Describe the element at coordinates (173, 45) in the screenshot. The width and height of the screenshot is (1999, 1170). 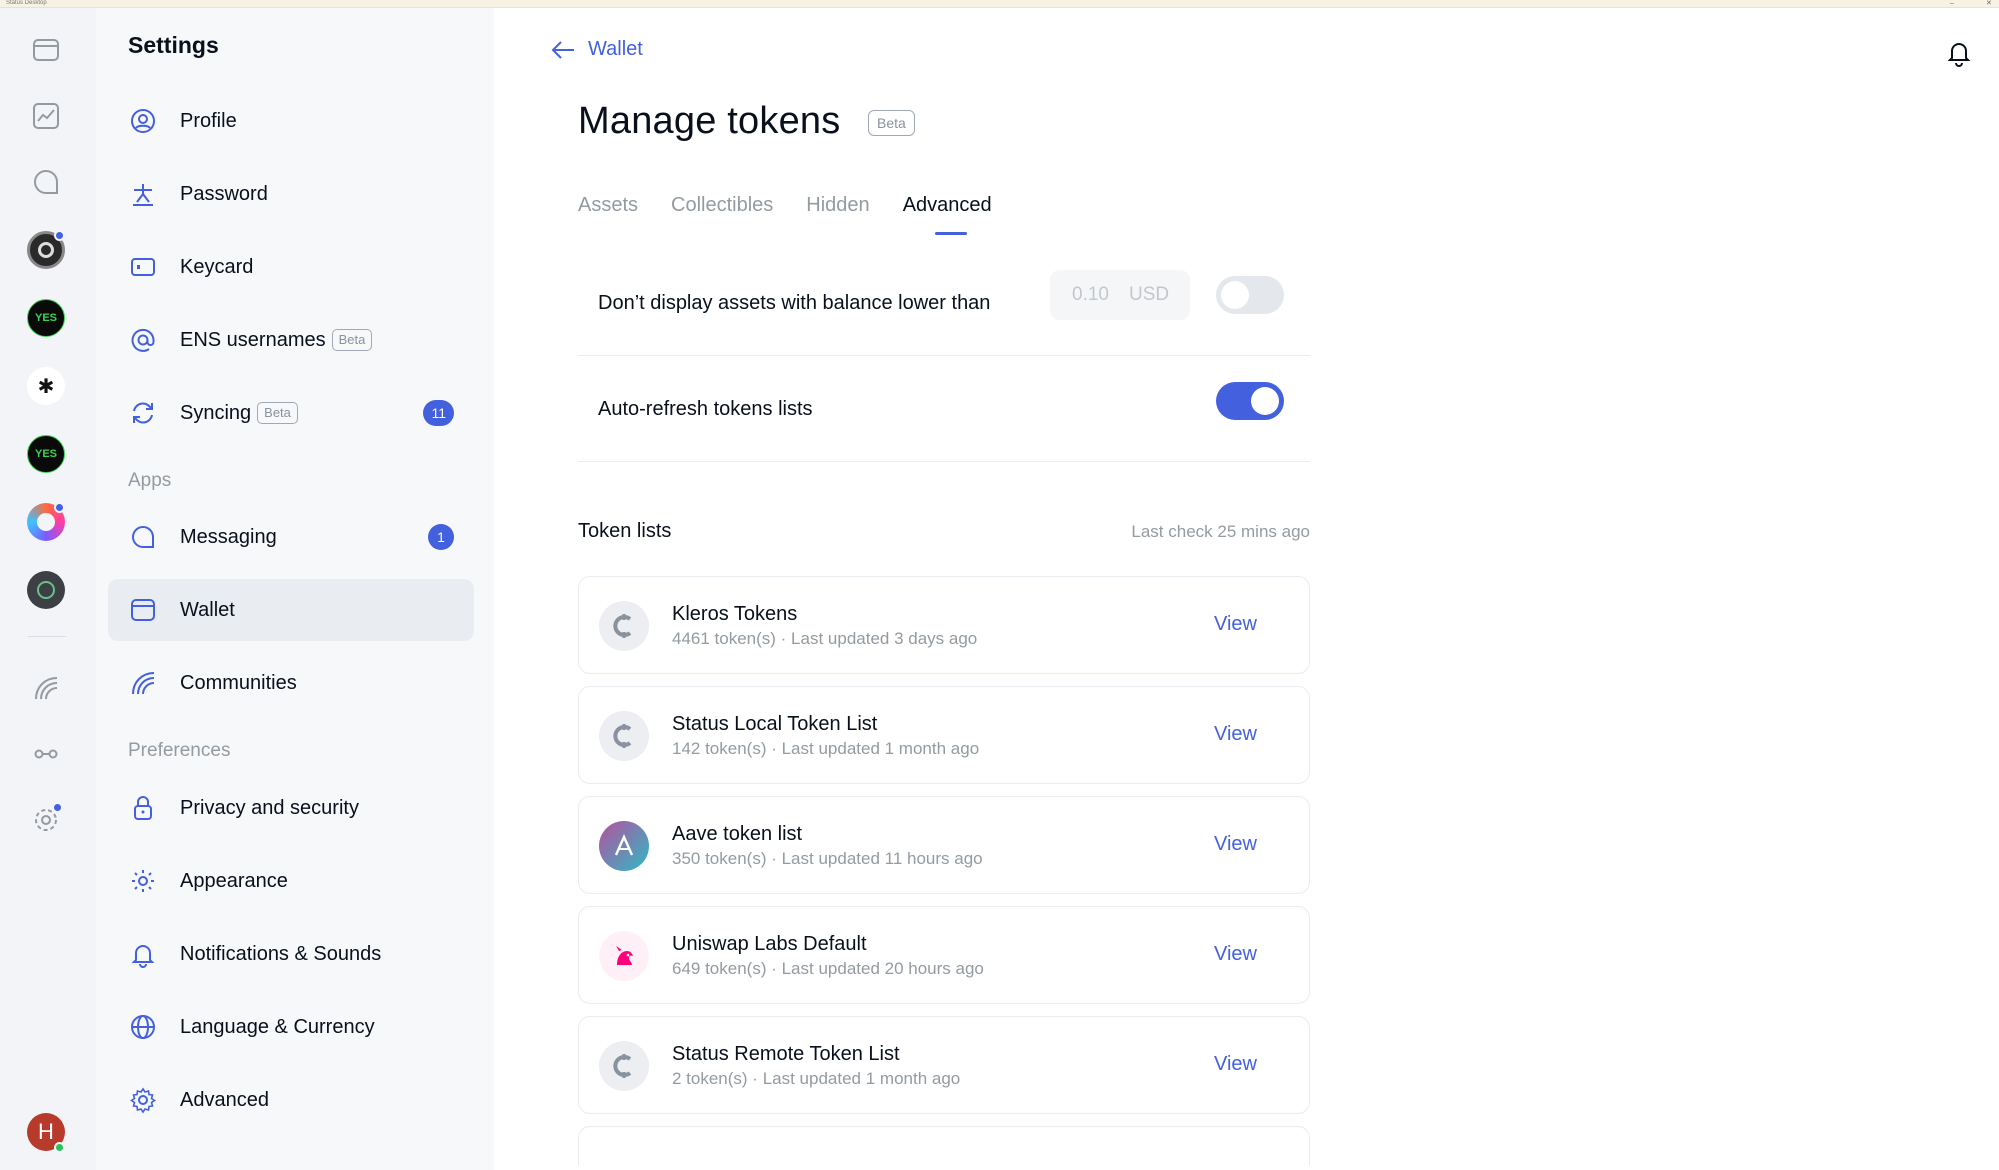
I see `sidebar-title: Settings` at that location.